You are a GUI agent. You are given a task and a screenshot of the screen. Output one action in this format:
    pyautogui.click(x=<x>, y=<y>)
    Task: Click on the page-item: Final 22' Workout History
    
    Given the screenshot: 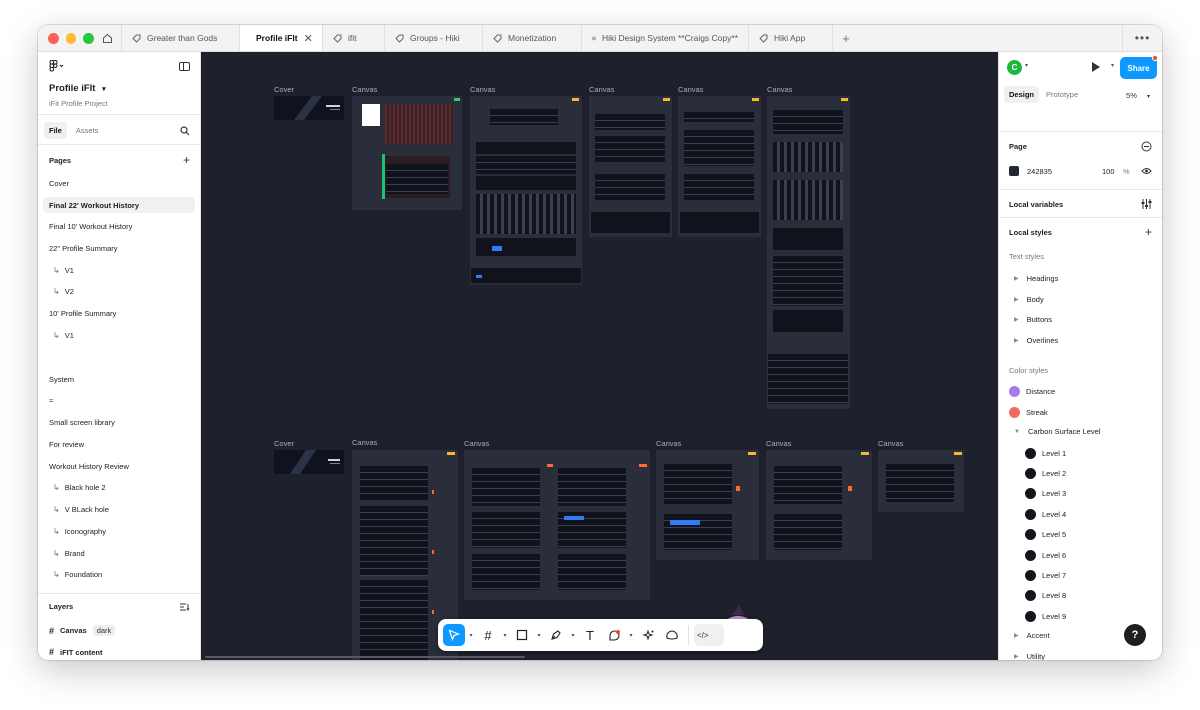 What is the action you would take?
    pyautogui.click(x=119, y=205)
    